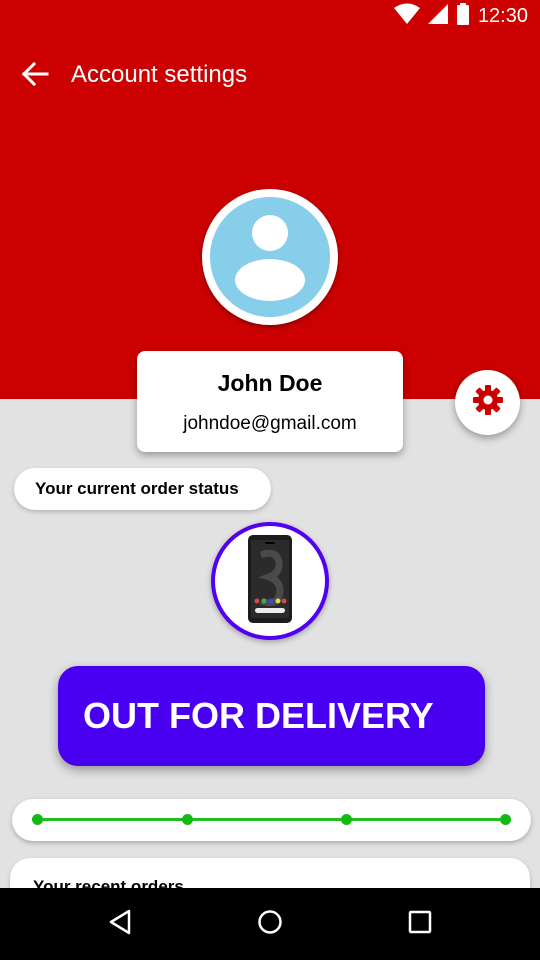  Describe the element at coordinates (463, 16) in the screenshot. I see `battery-icon` at that location.